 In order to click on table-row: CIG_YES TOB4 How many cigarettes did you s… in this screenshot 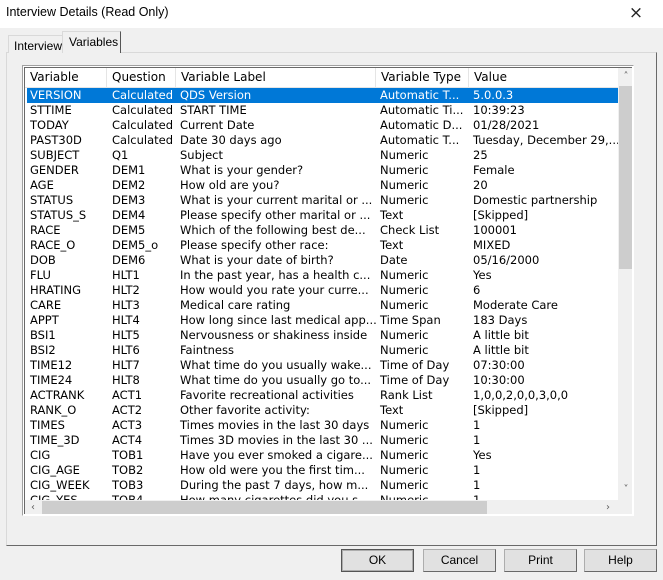, I will do `click(322, 496)`.